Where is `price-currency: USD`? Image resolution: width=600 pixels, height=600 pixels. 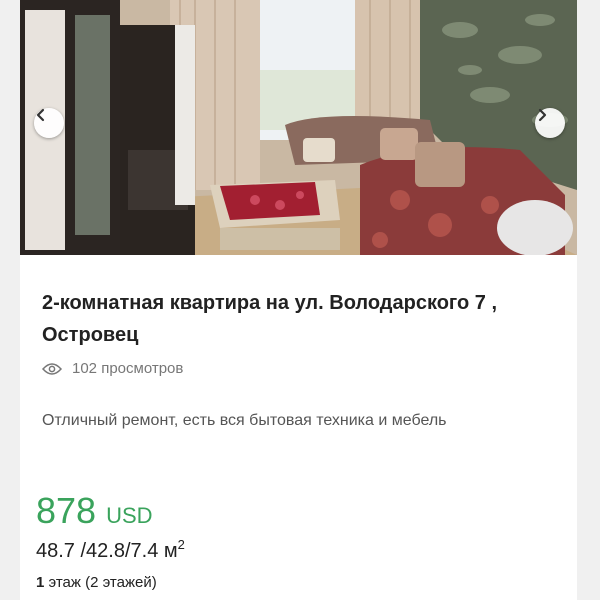
price-currency: USD is located at coordinates (129, 515).